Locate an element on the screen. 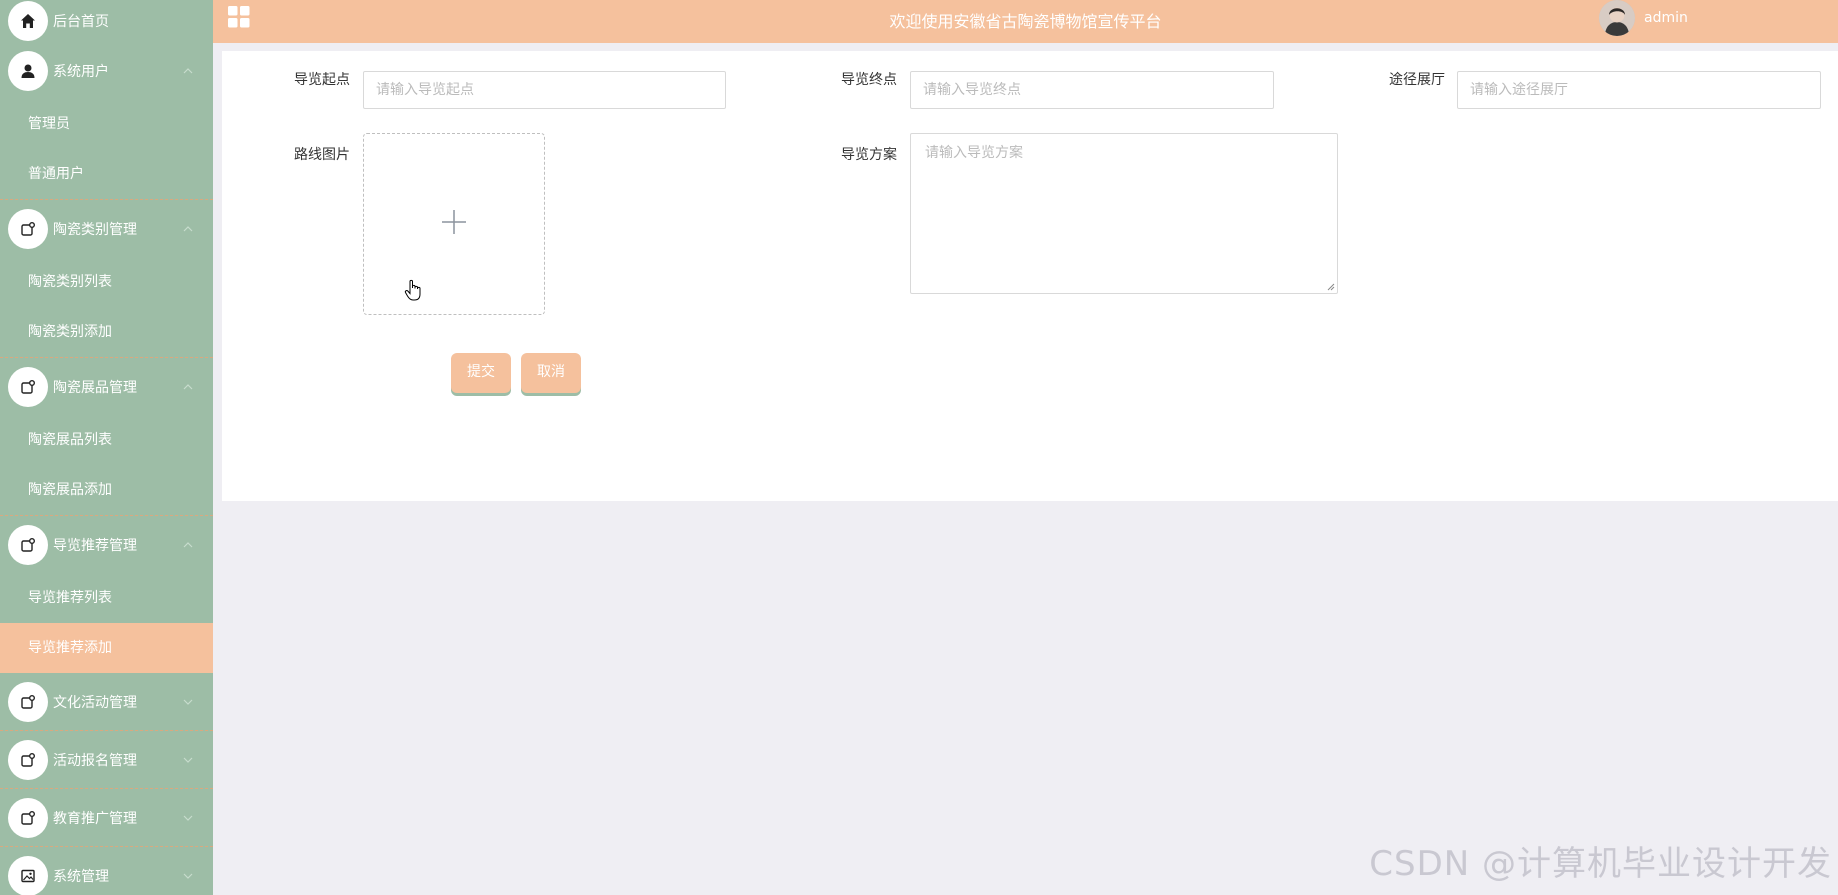  sidebar-group-system: 系统管理 is located at coordinates (106, 871).